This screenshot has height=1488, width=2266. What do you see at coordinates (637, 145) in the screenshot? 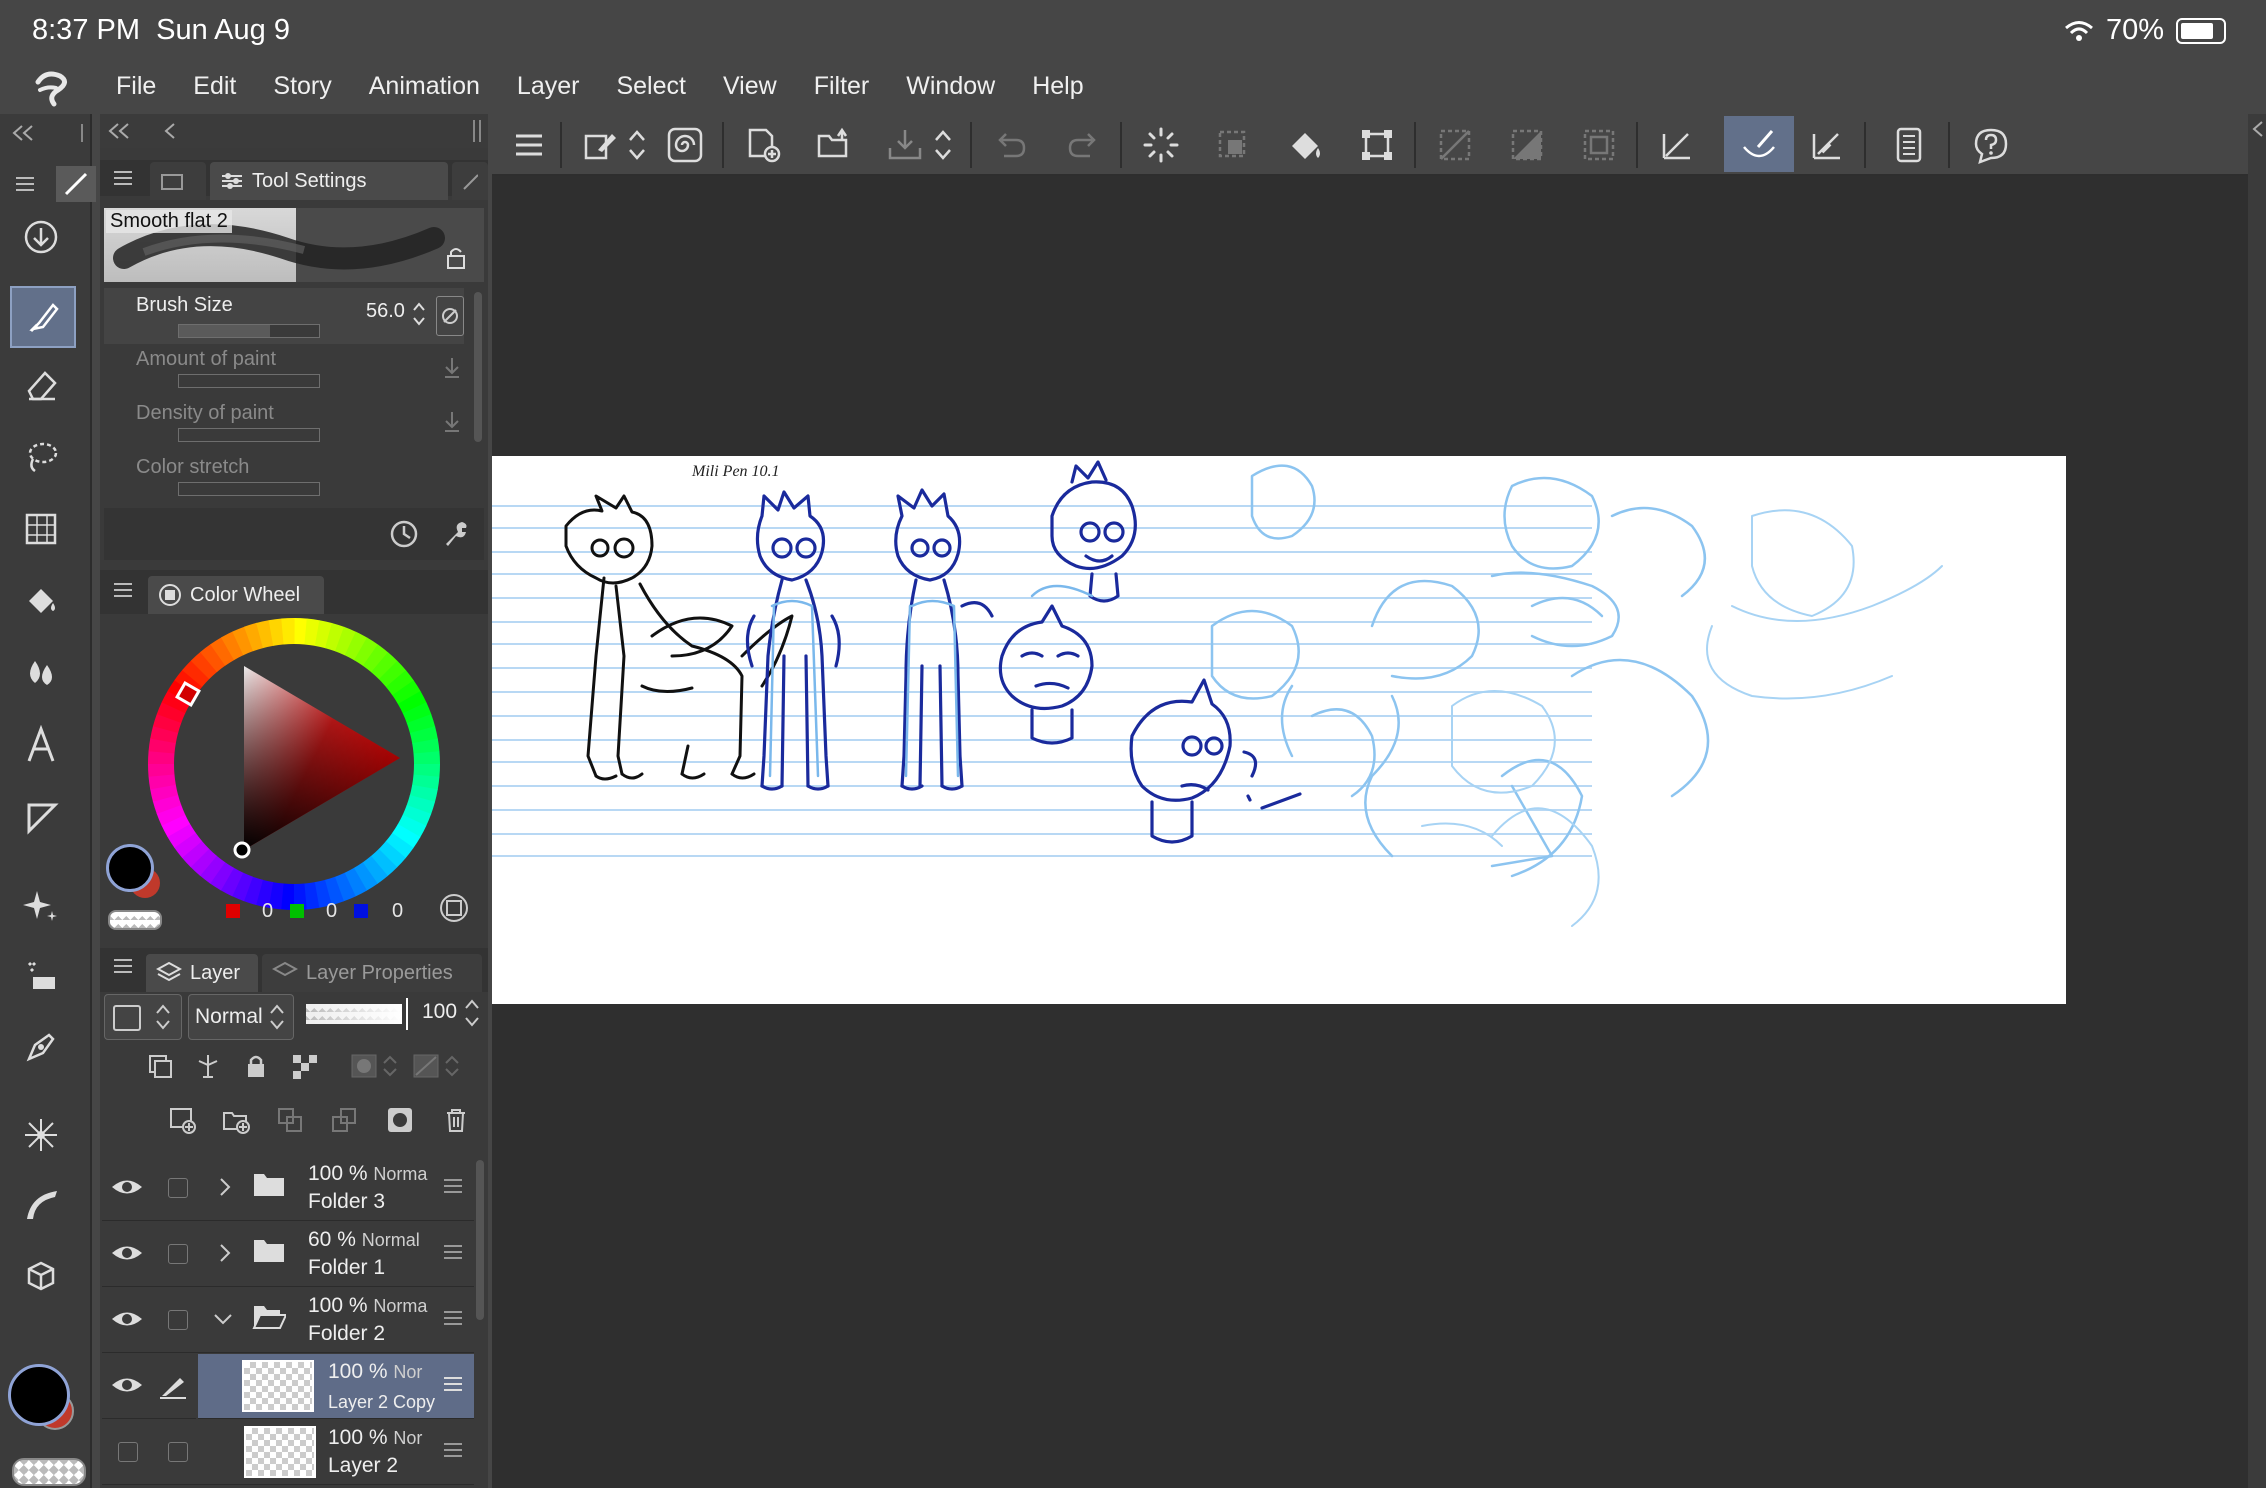
I see `updown-chevron-icon` at bounding box center [637, 145].